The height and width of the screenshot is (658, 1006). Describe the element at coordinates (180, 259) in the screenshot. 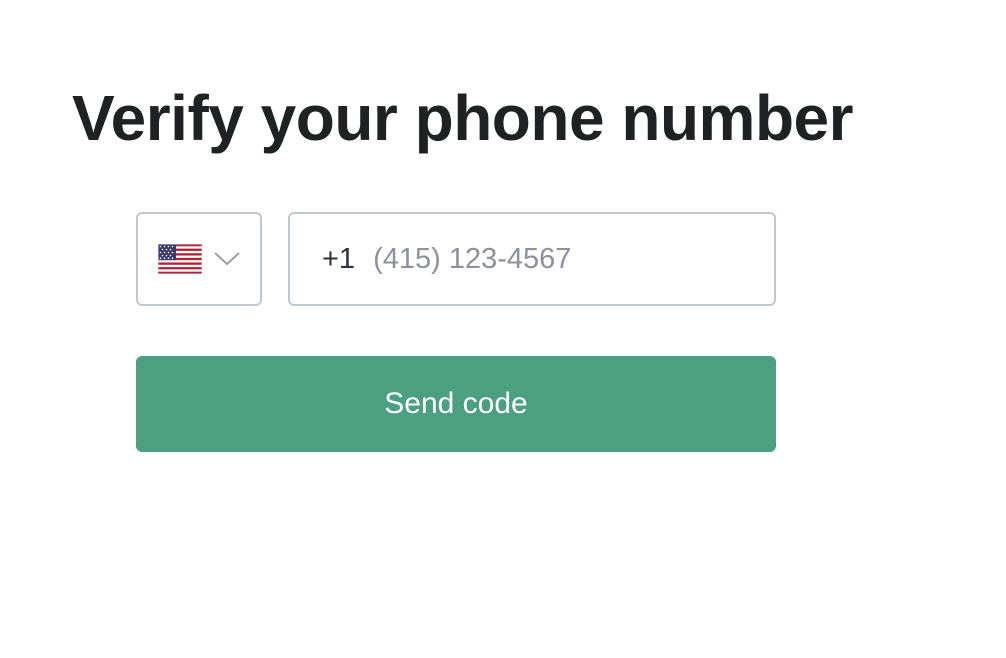

I see `us-flag-icon` at that location.